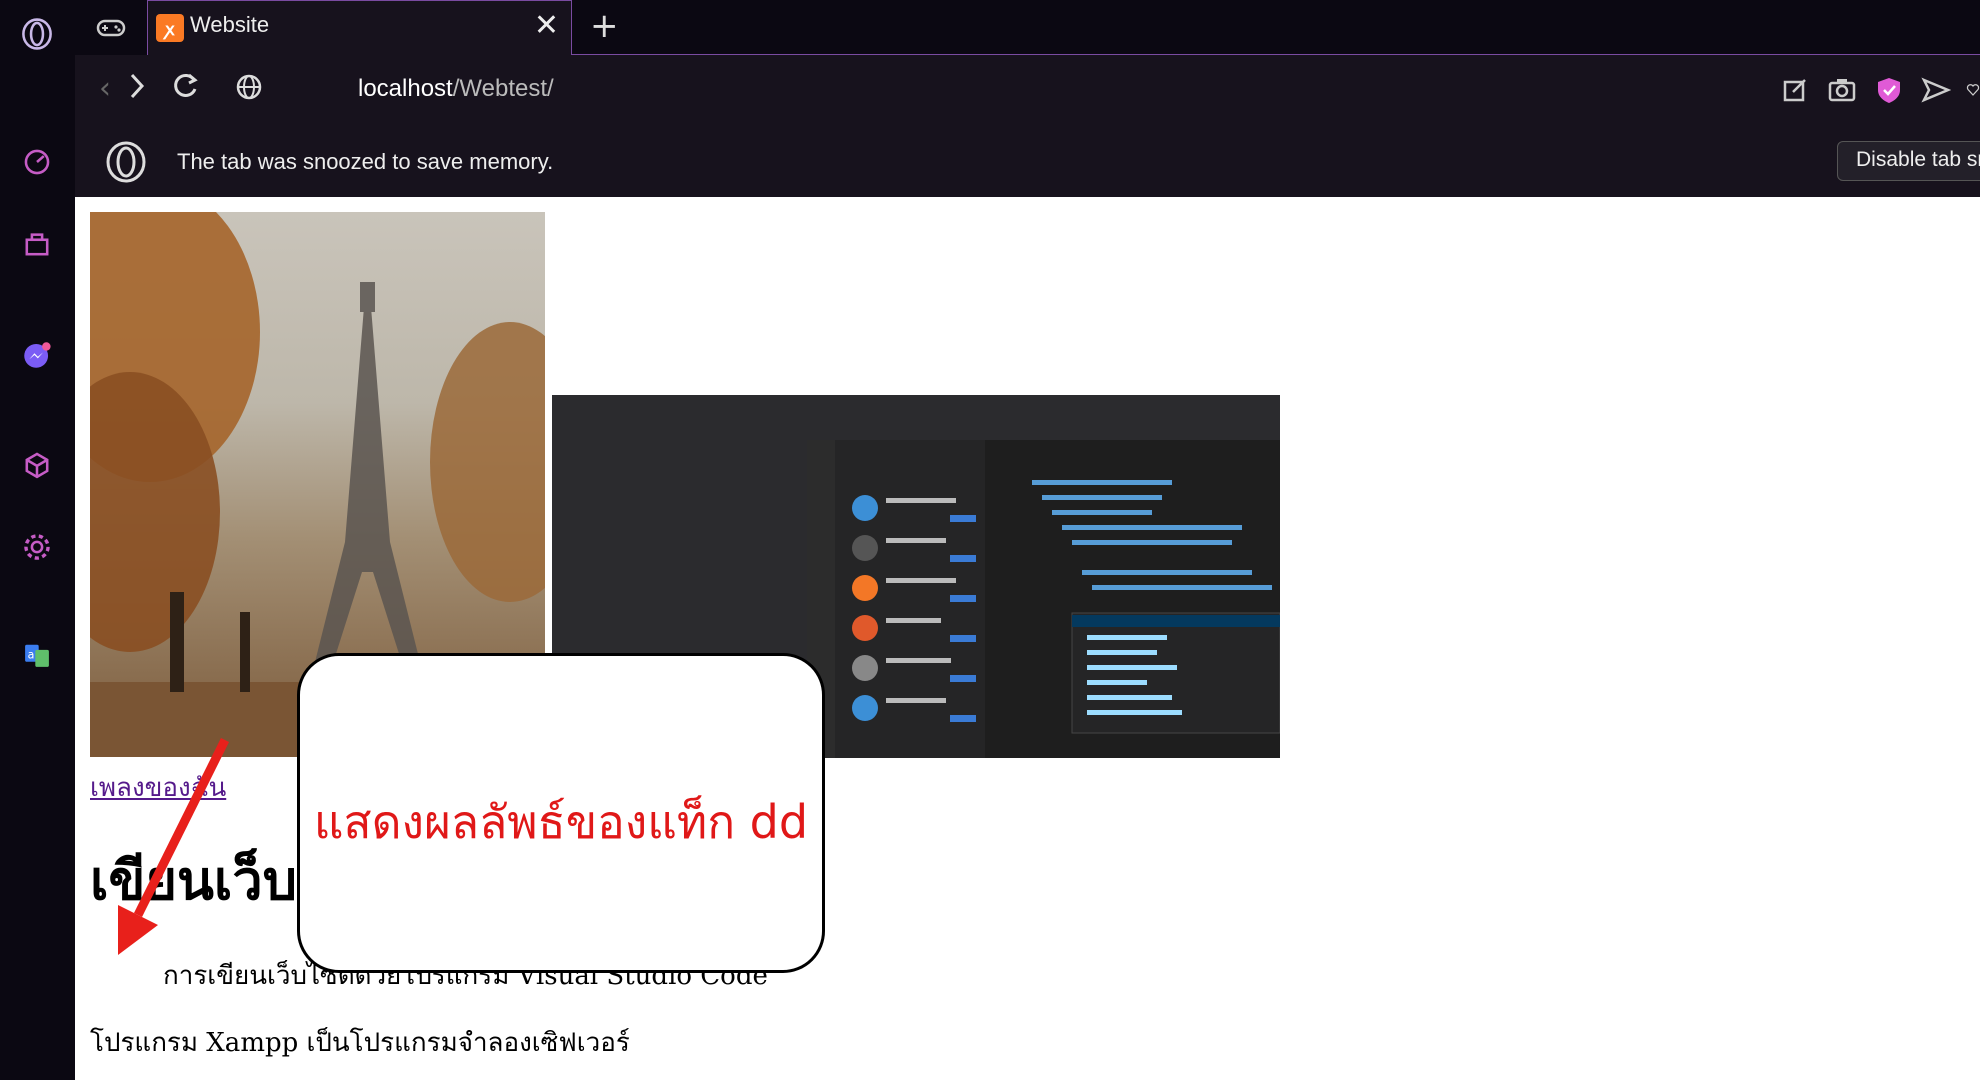 The image size is (1980, 1080). I want to click on tab-website: ꭗ Website ✕, so click(359, 27).